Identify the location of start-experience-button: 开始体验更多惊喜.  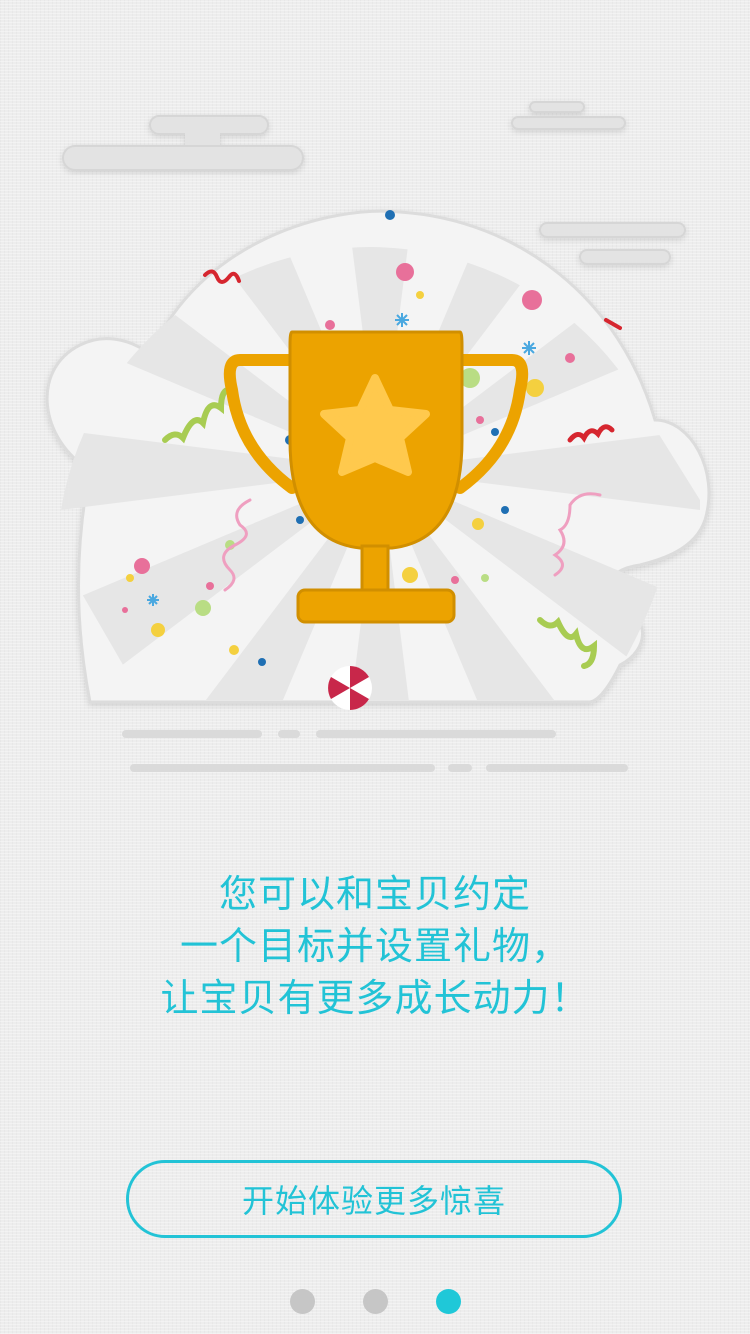
(374, 1199).